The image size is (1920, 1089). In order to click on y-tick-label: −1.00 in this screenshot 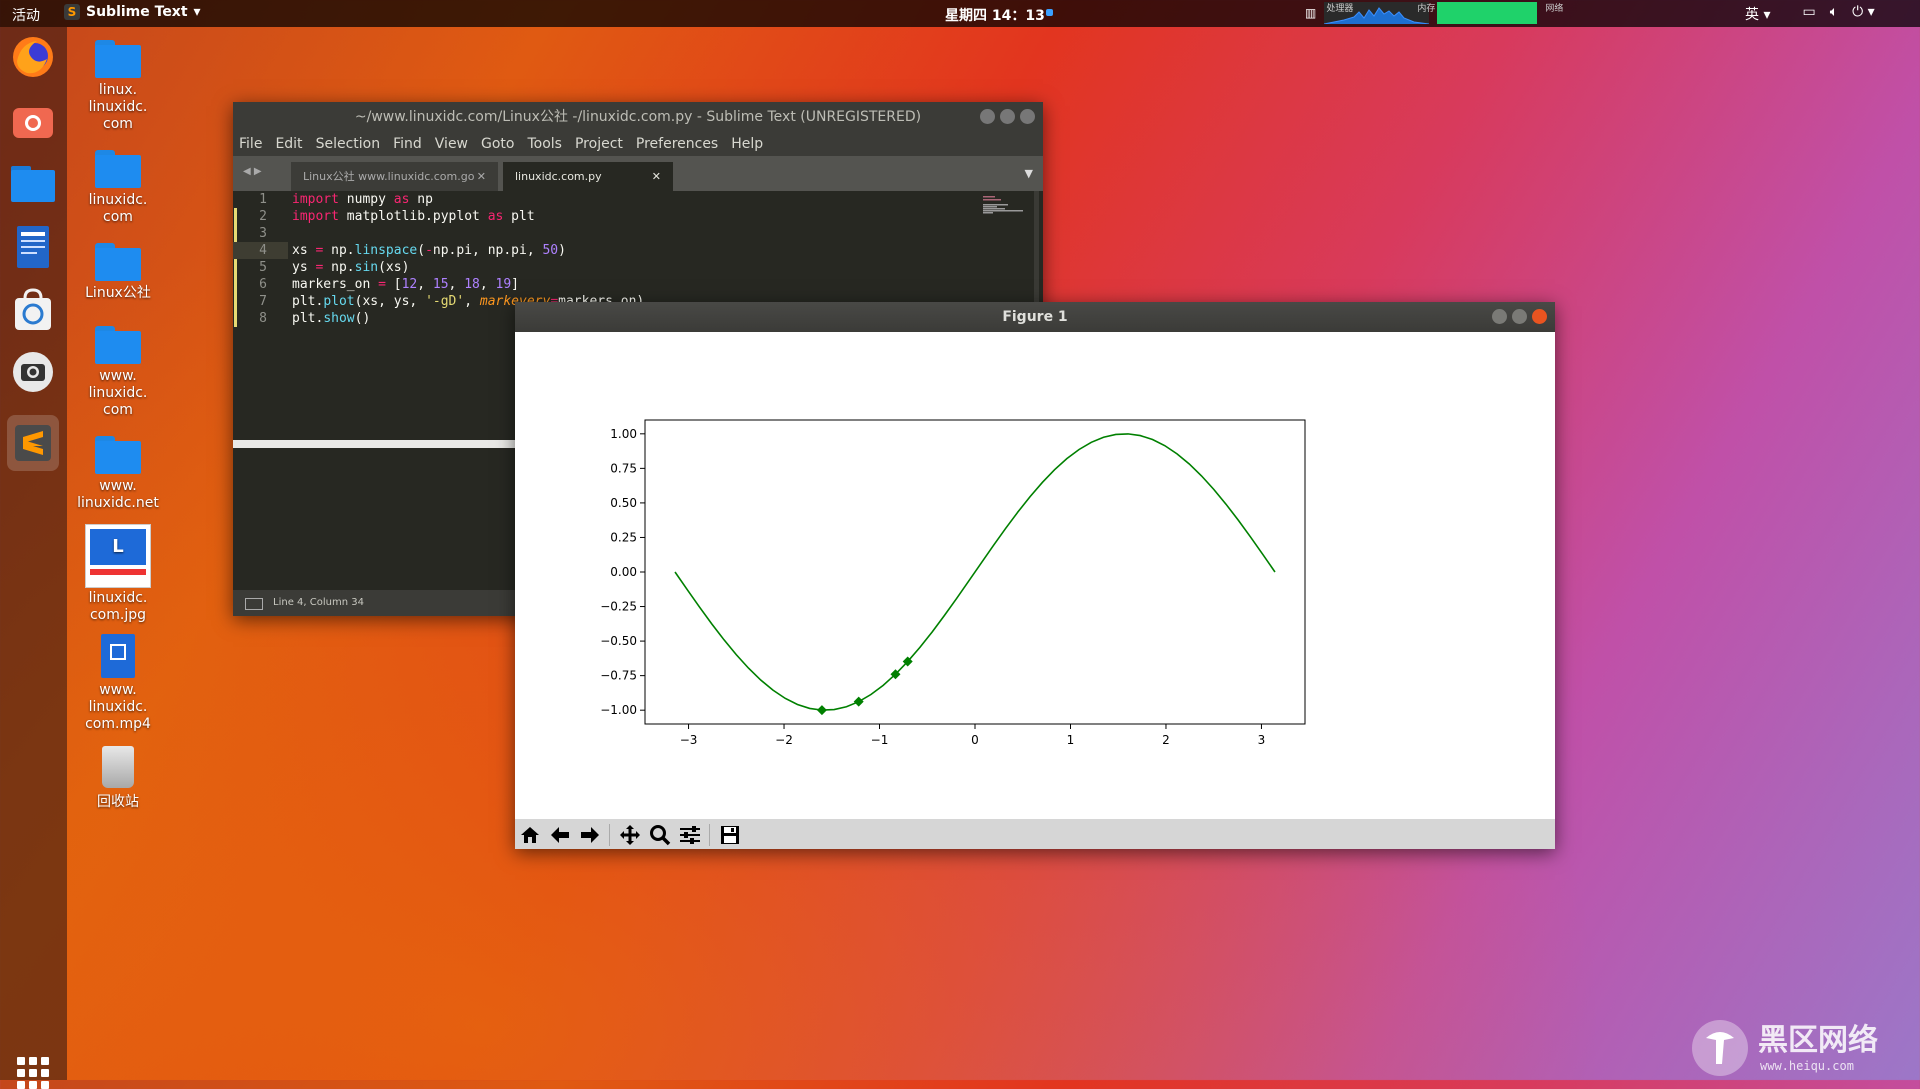, I will do `click(618, 710)`.